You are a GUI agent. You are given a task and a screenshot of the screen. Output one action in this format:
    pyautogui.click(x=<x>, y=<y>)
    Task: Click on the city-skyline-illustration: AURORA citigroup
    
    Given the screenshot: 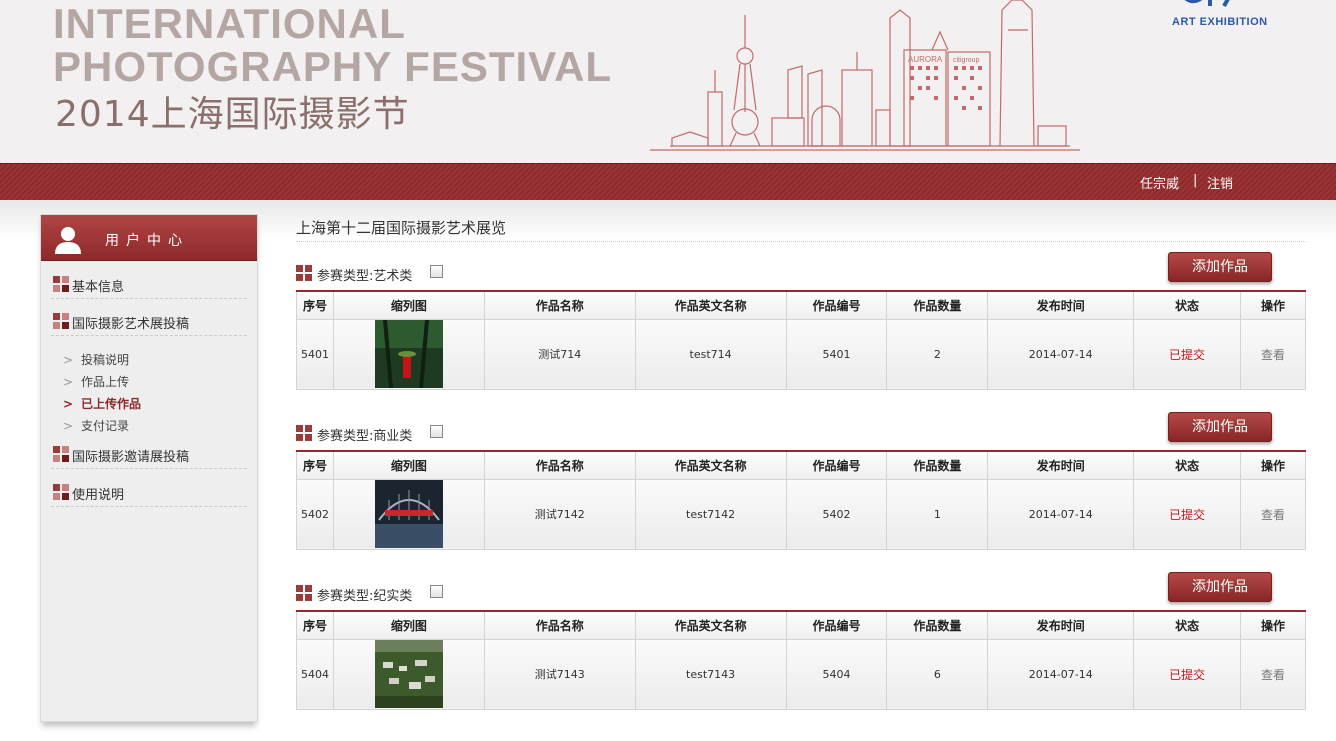 What is the action you would take?
    pyautogui.click(x=865, y=75)
    